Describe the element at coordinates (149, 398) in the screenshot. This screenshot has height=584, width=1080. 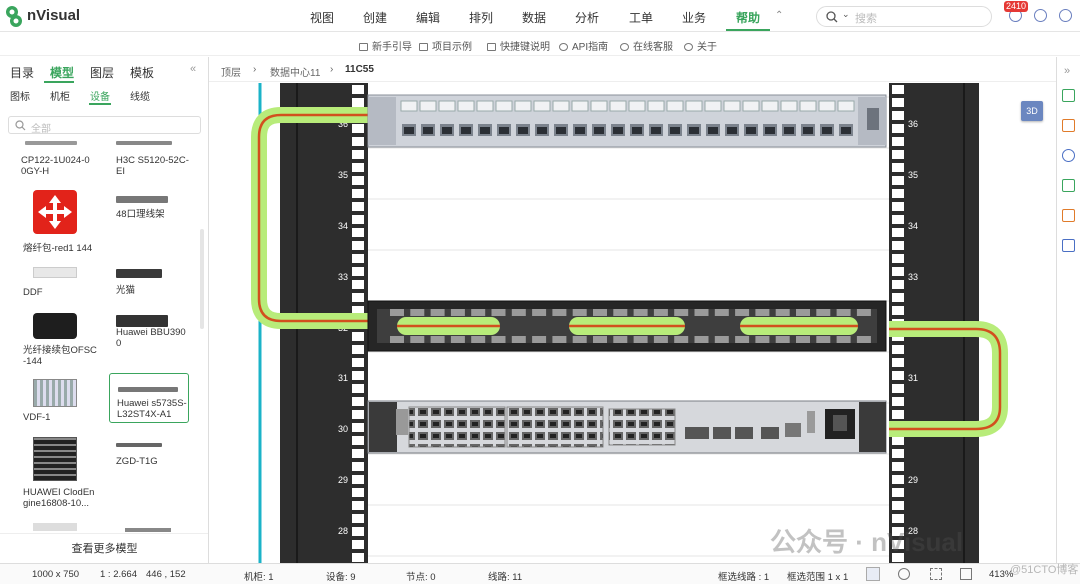
I see `model-item-selected: Huawei s5735S- L32ST4X-A1` at that location.